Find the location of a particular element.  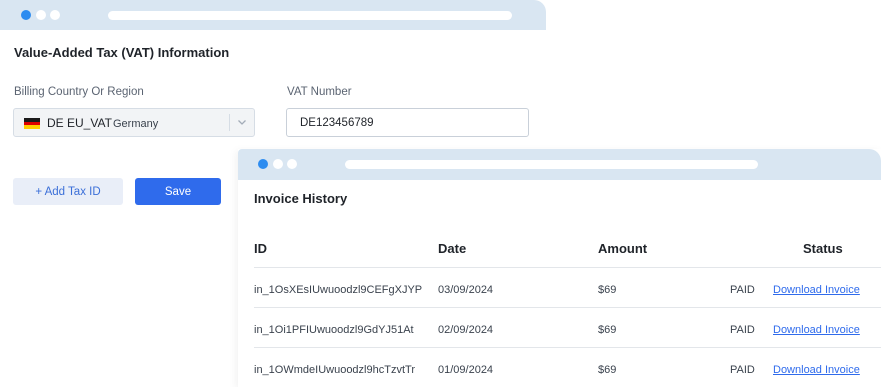

invoice-id: in_1OsXEsIUwuoodzl9CEFgXJYP is located at coordinates (338, 290).